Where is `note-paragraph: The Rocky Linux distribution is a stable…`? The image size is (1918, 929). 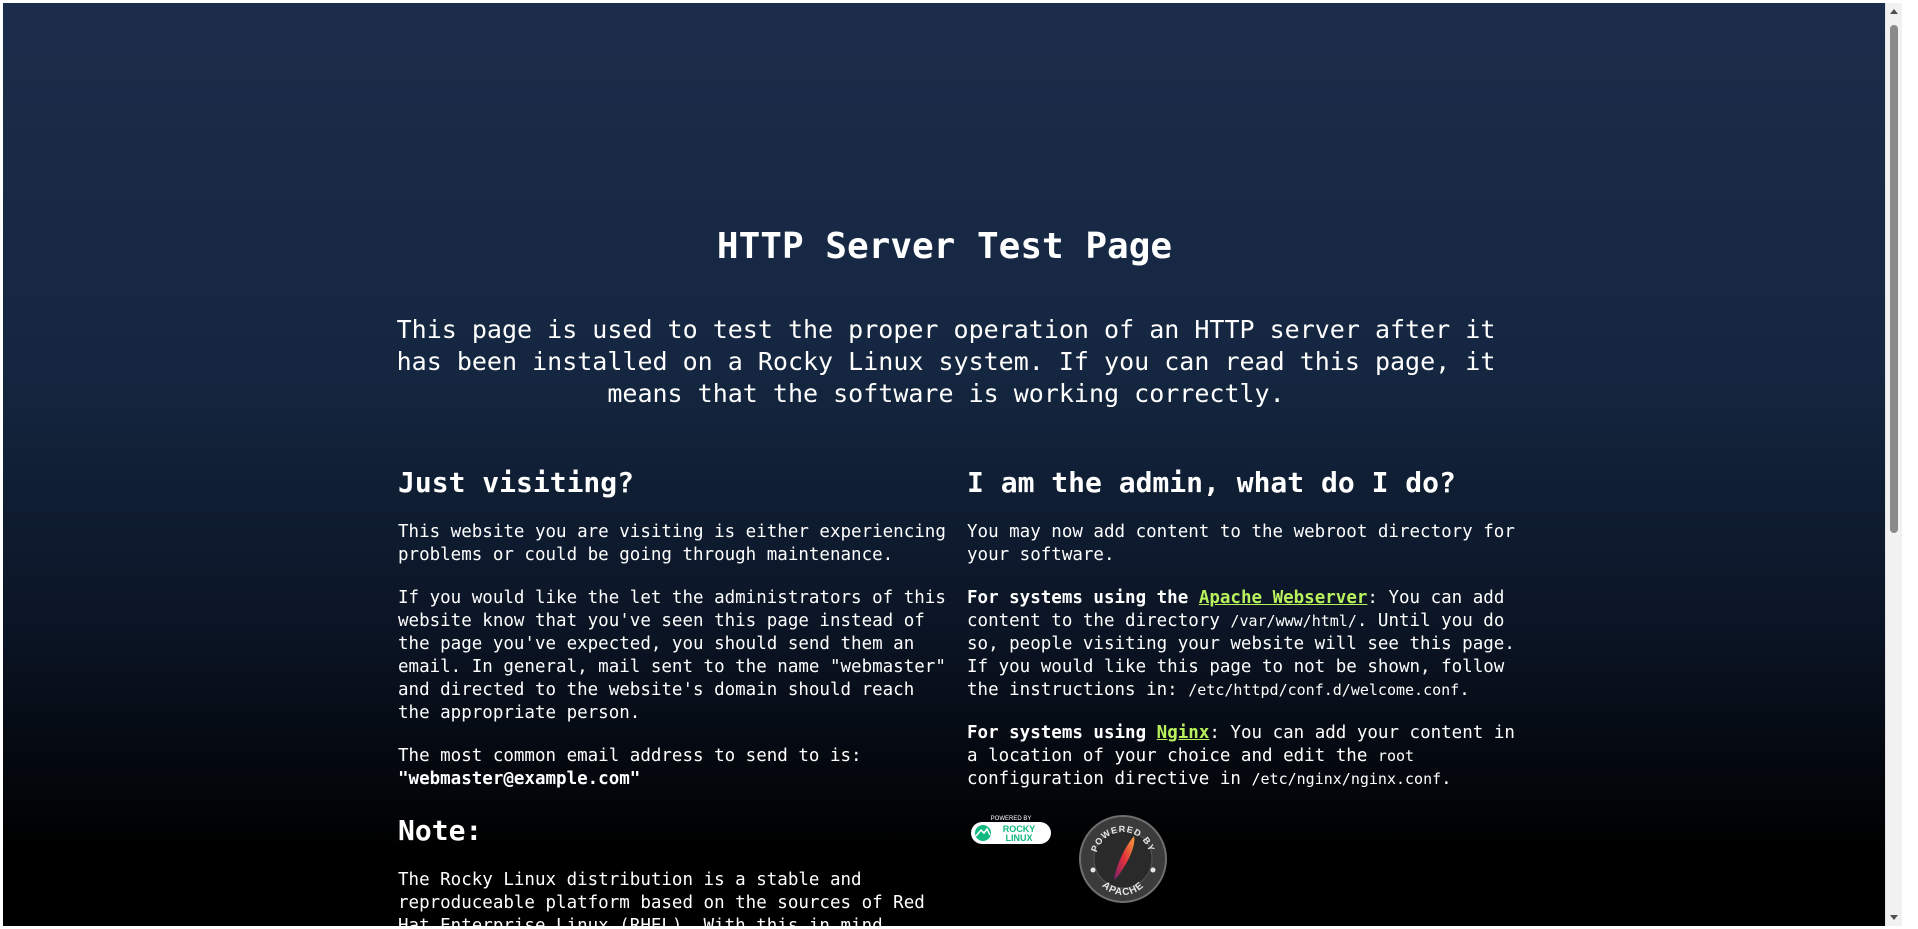
note-paragraph: The Rocky Linux distribution is a stable… is located at coordinates (661, 898).